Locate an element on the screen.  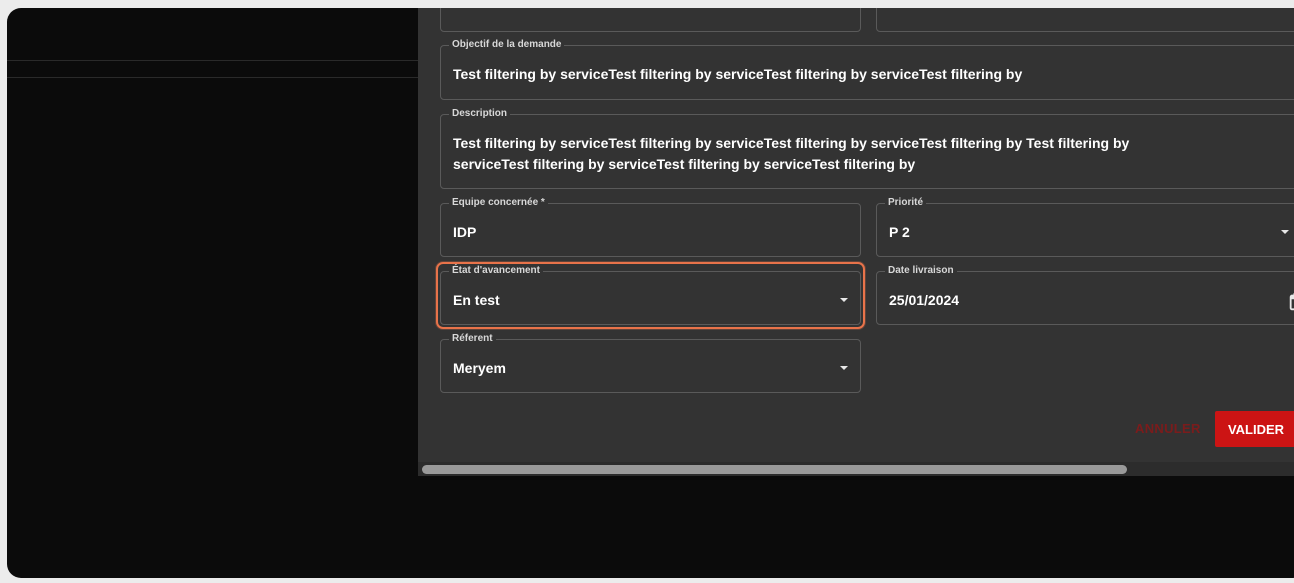
cancel-button: ANNULER is located at coordinates (1168, 428).